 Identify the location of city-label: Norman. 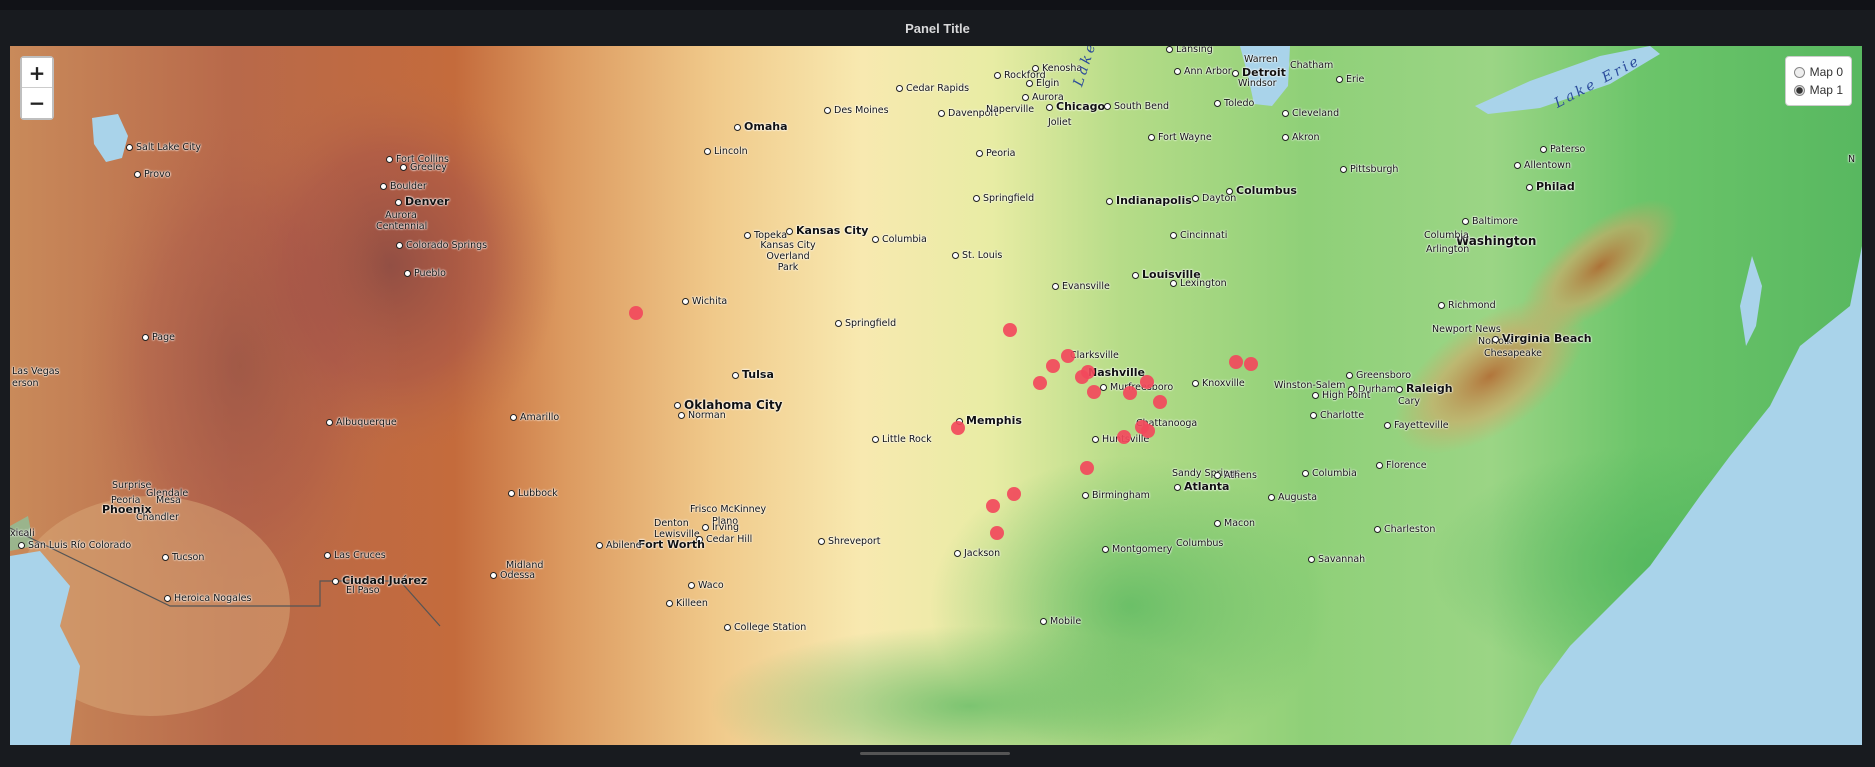
(702, 415).